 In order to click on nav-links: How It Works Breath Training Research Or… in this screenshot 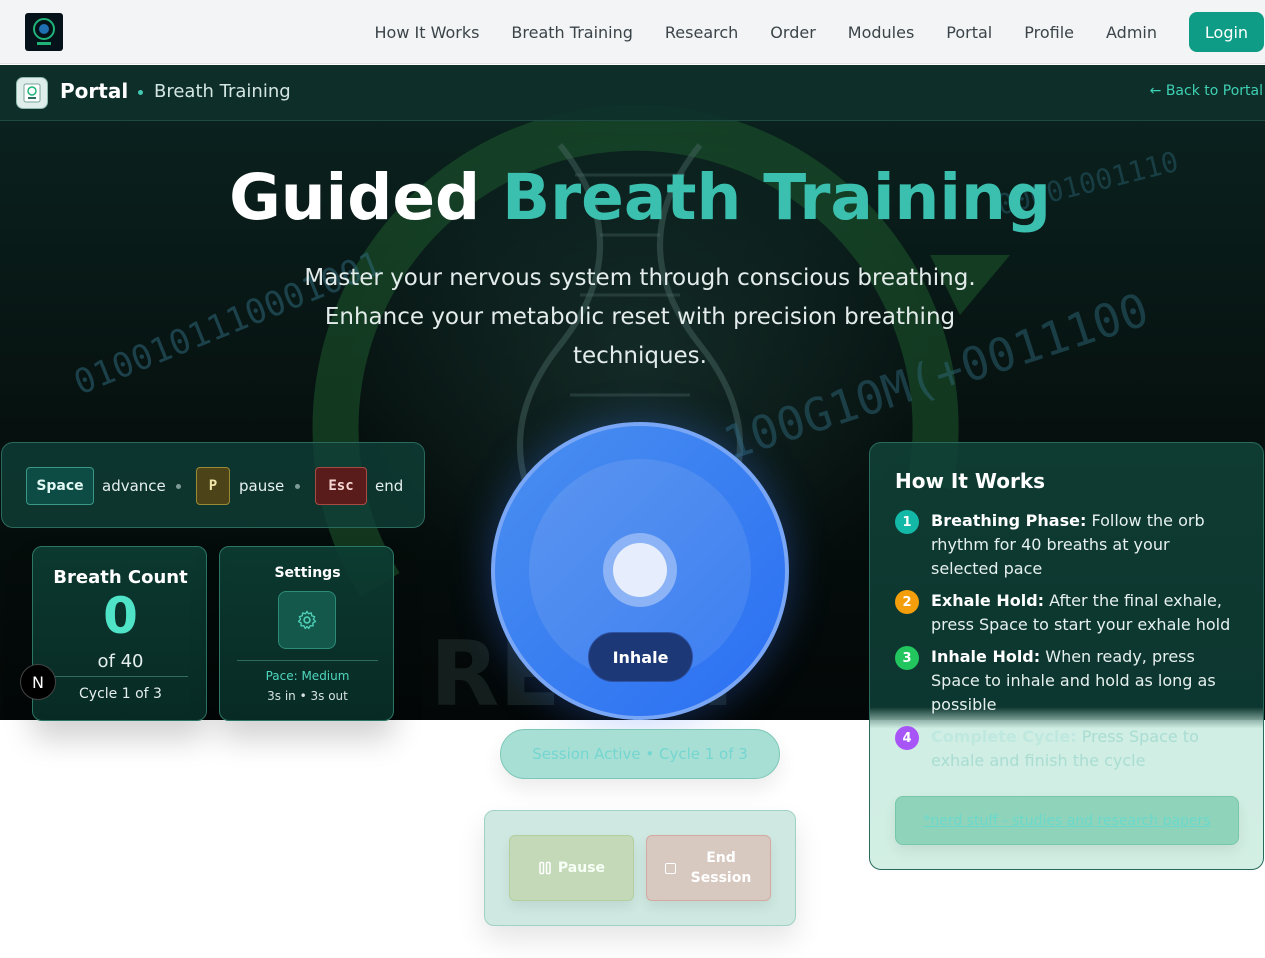, I will do `click(750, 32)`.